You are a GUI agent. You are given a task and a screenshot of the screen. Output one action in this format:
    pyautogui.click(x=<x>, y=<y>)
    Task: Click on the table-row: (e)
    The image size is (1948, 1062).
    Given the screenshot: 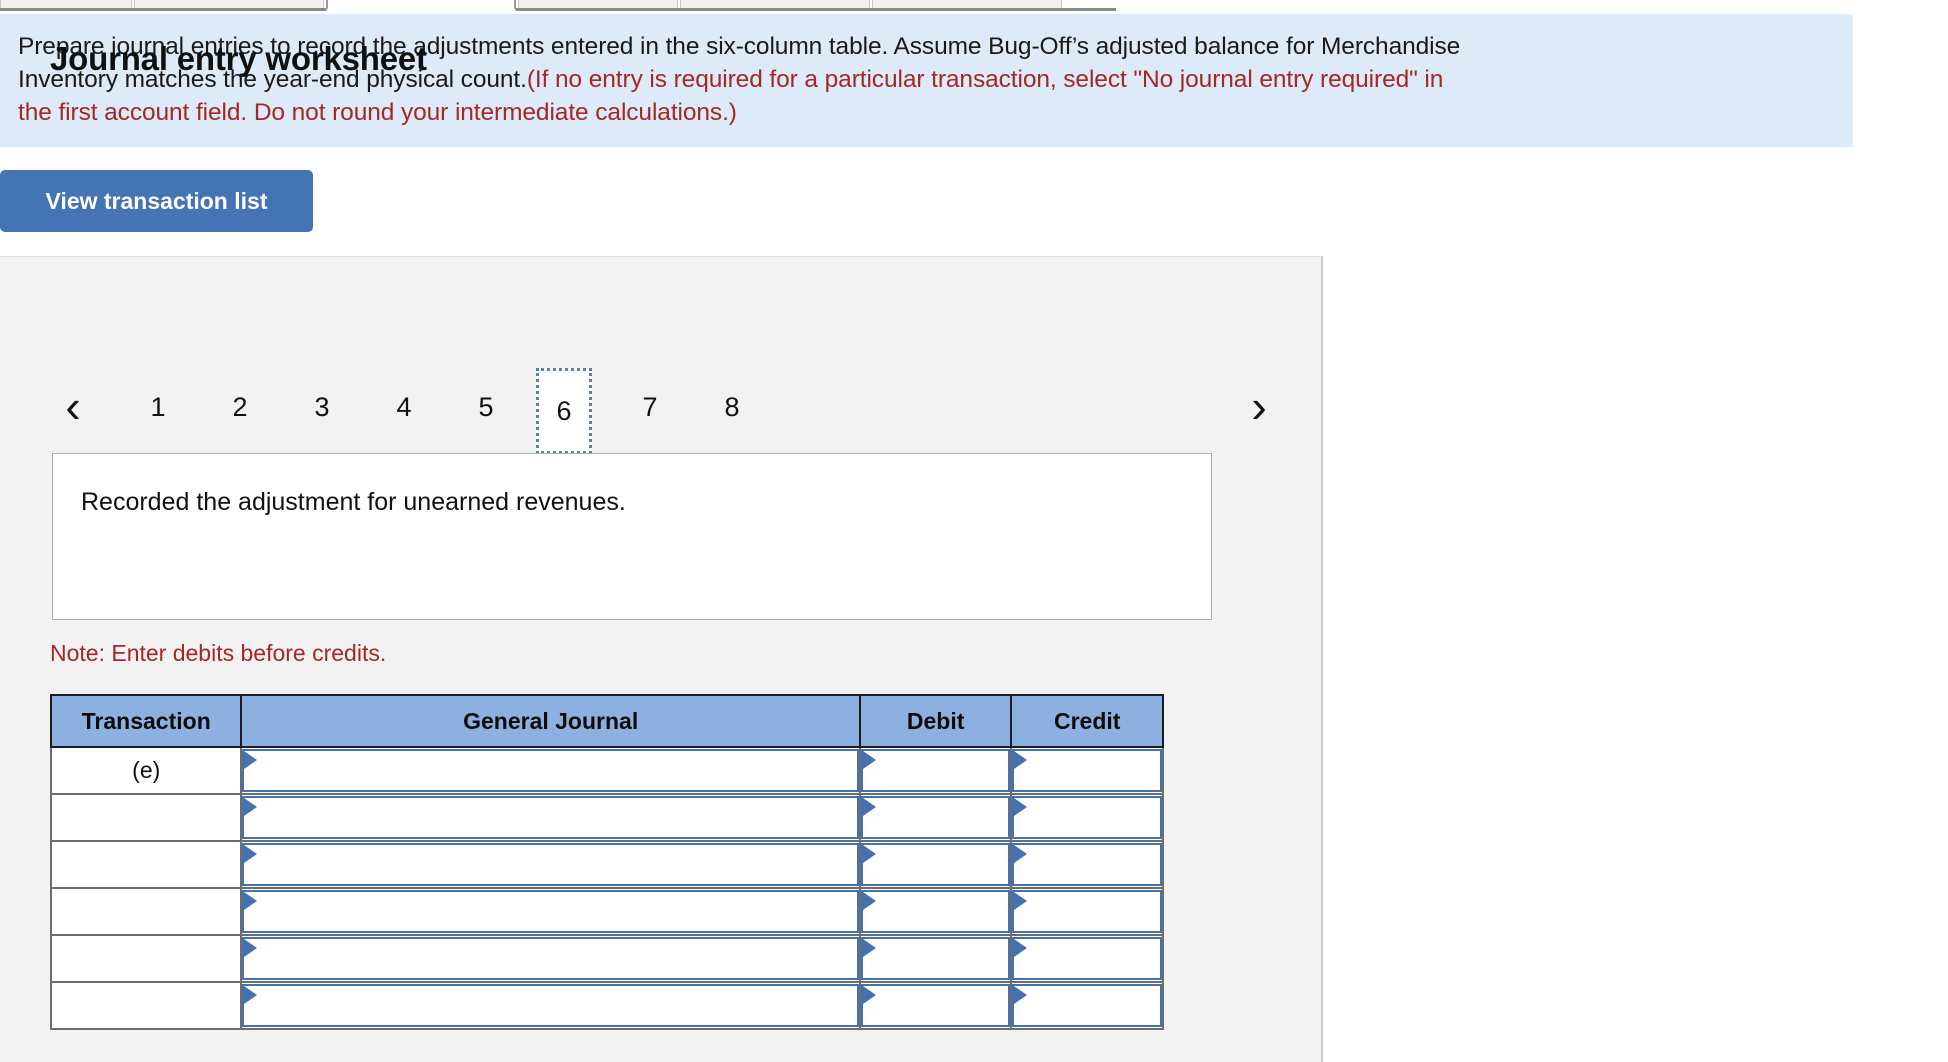 What is the action you would take?
    pyautogui.click(x=606, y=770)
    